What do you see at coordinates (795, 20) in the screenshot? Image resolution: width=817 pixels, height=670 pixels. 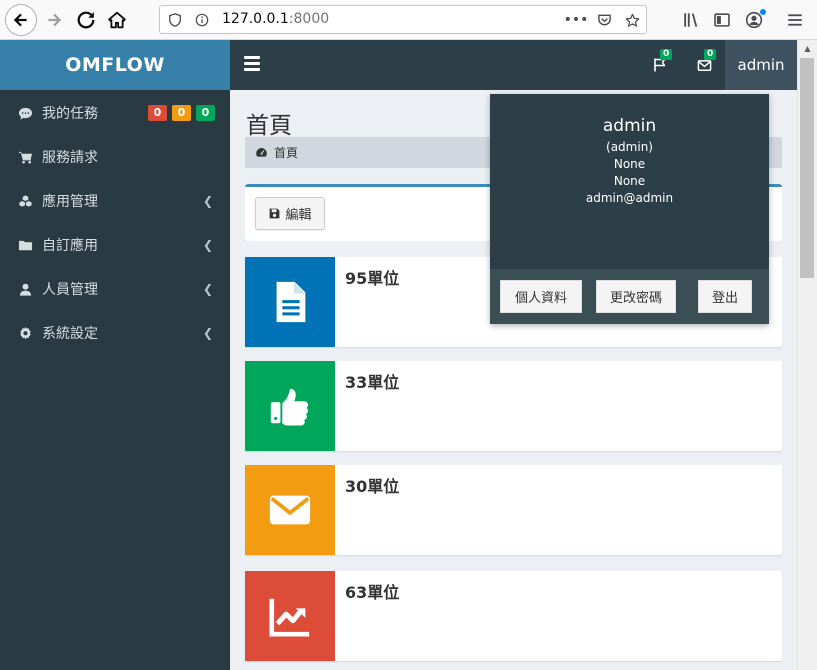 I see `menu-icon` at bounding box center [795, 20].